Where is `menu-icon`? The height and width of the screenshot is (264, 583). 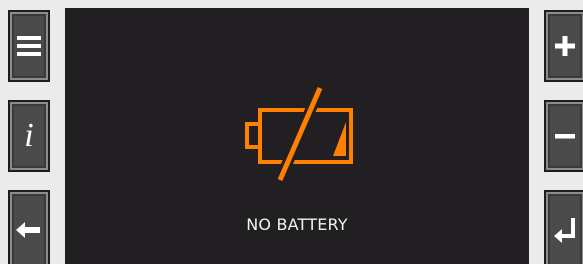
menu-icon is located at coordinates (29, 46).